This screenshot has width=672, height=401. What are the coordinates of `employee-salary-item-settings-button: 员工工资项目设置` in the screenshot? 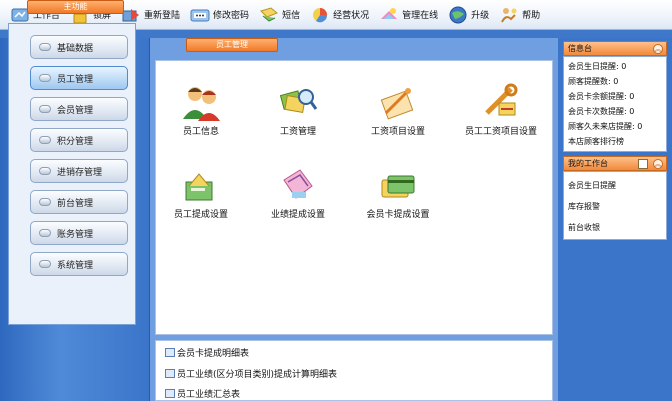 It's located at (501, 110).